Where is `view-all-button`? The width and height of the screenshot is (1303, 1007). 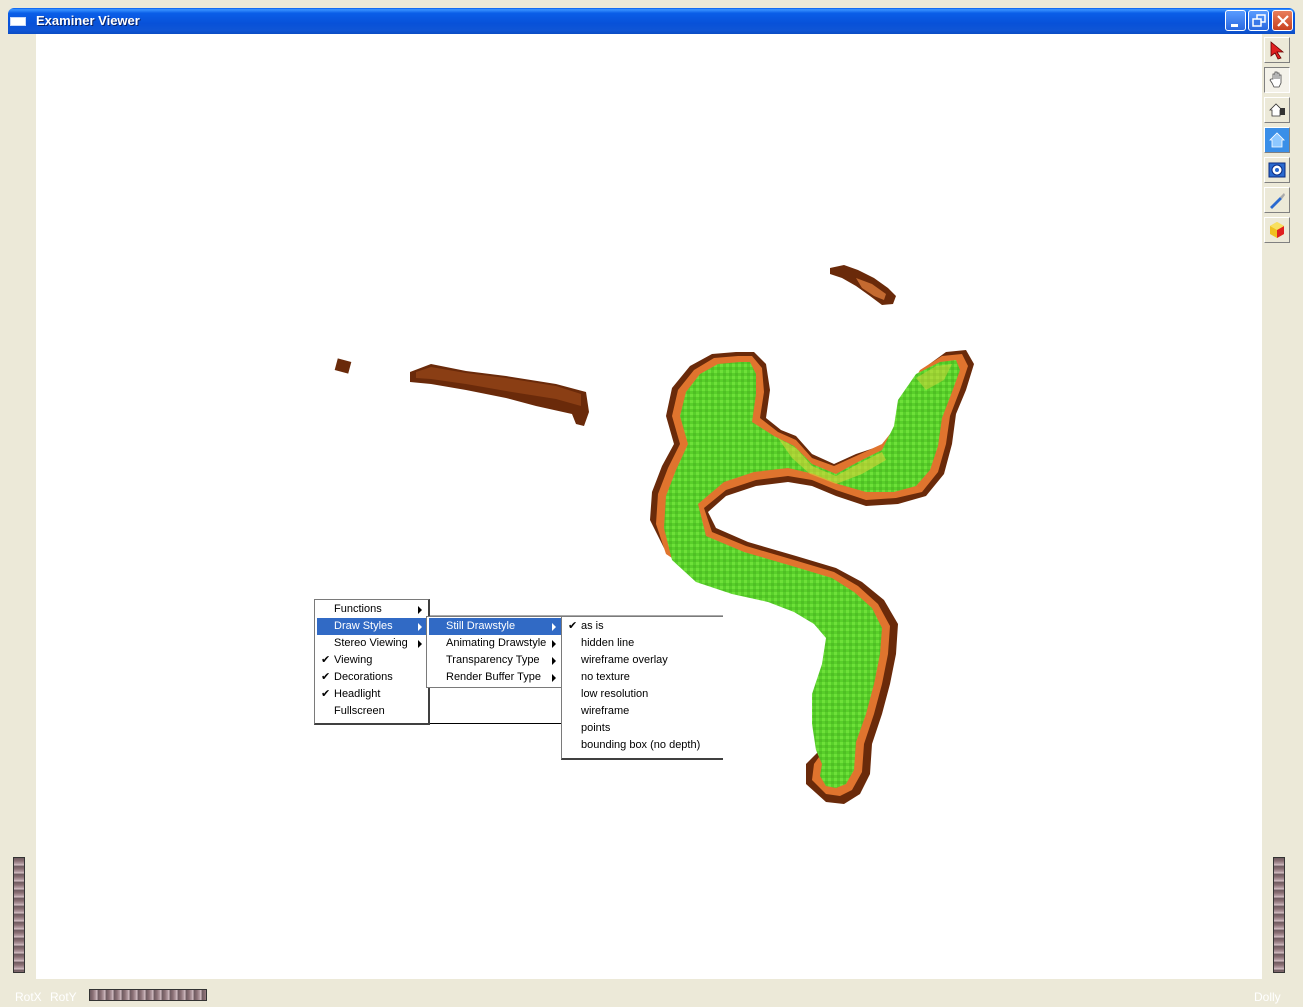
view-all-button is located at coordinates (1277, 170).